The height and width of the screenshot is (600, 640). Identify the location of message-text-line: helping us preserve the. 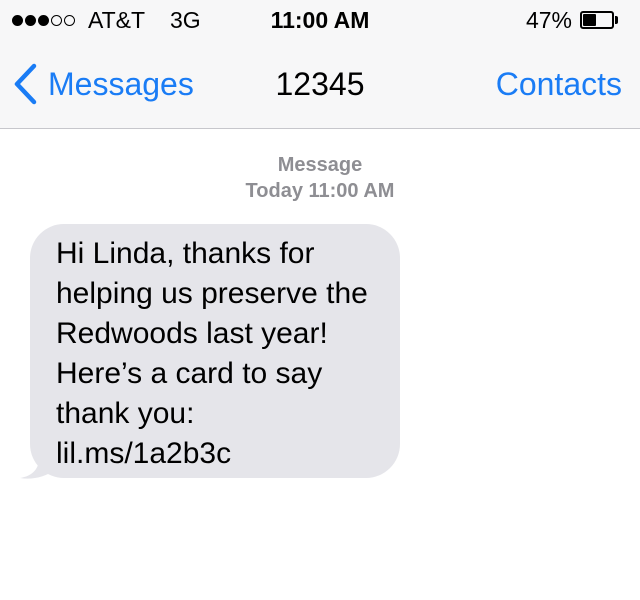
(212, 293).